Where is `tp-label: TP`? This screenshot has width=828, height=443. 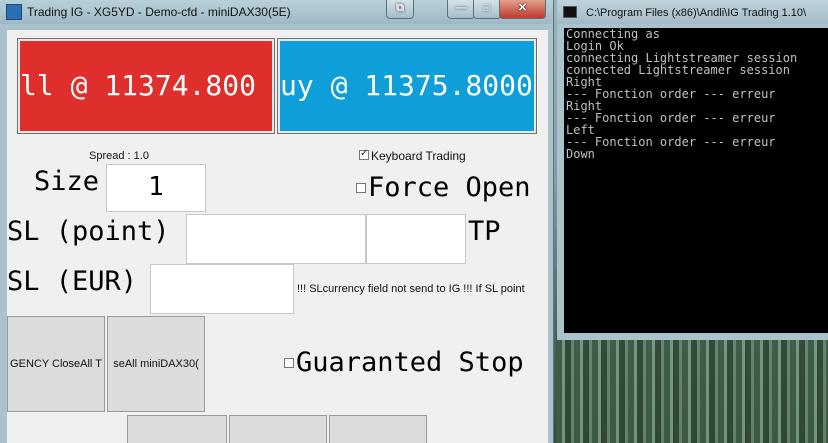 tp-label: TP is located at coordinates (484, 231).